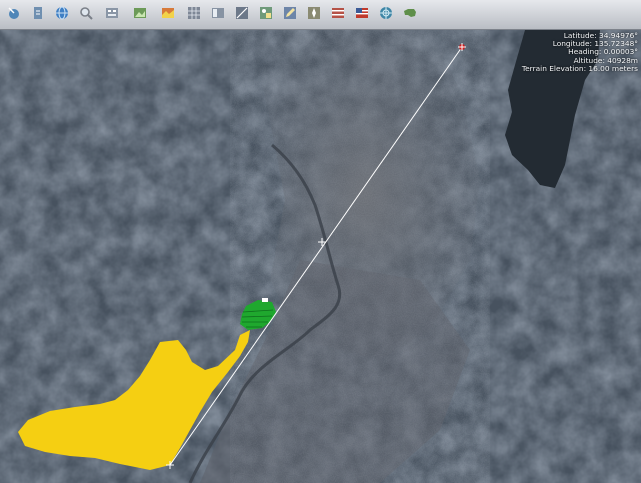  I want to click on toolbar-button-globe-pointer, so click(14, 15).